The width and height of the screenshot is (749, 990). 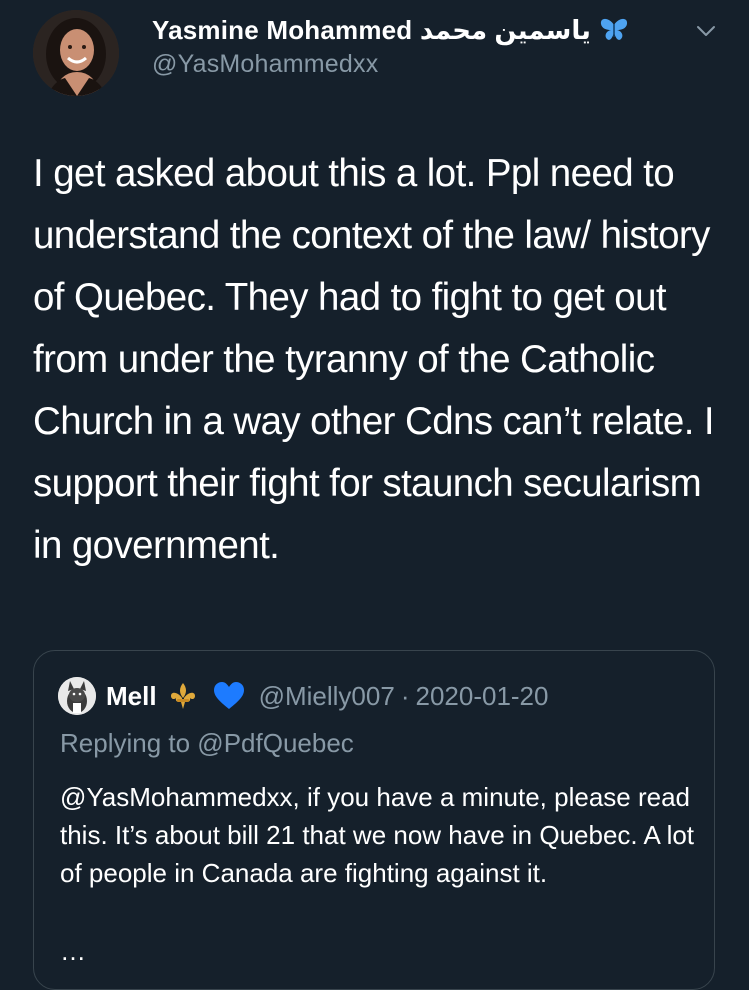 What do you see at coordinates (76, 53) in the screenshot?
I see `author-avatar` at bounding box center [76, 53].